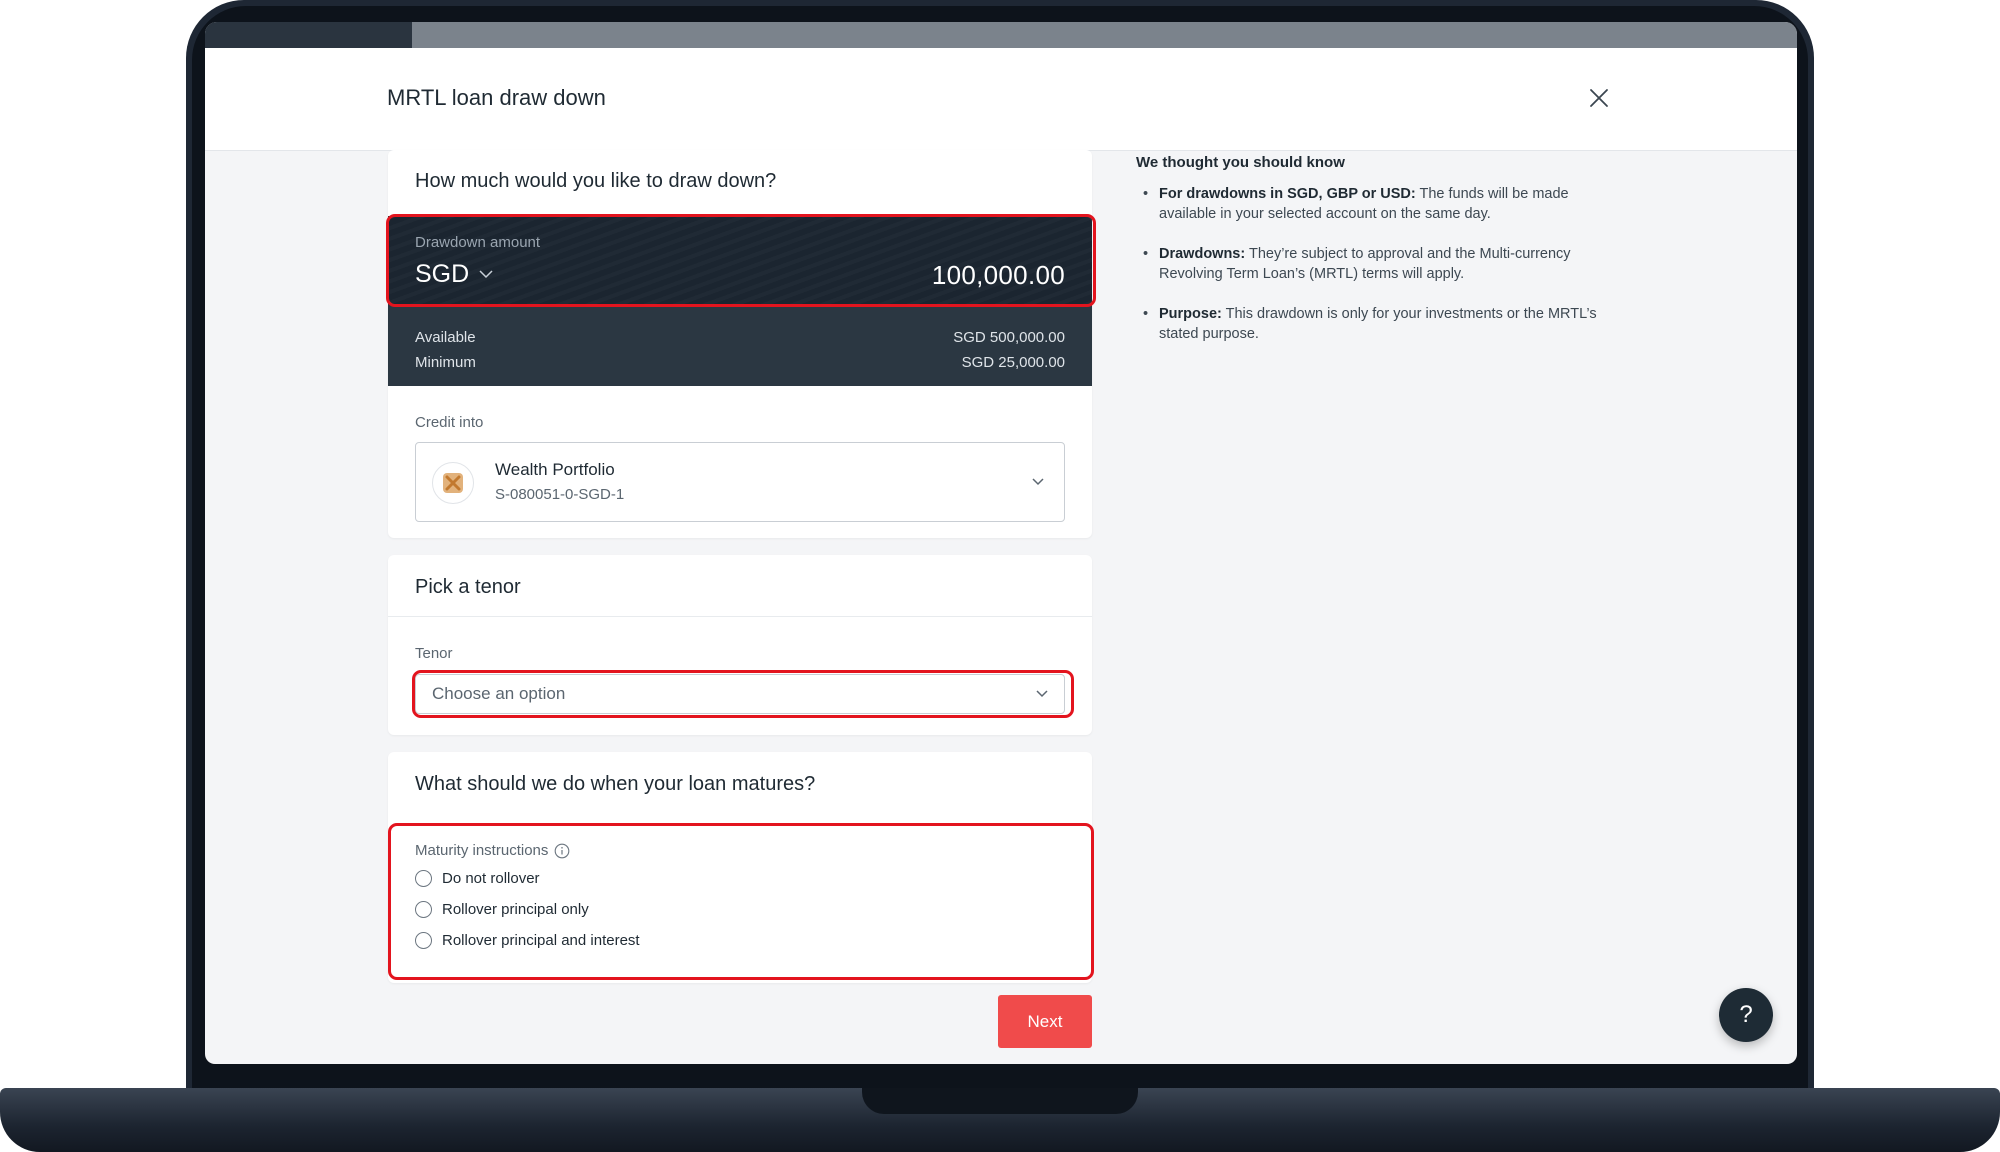  What do you see at coordinates (453, 483) in the screenshot?
I see `bank-logo-icon` at bounding box center [453, 483].